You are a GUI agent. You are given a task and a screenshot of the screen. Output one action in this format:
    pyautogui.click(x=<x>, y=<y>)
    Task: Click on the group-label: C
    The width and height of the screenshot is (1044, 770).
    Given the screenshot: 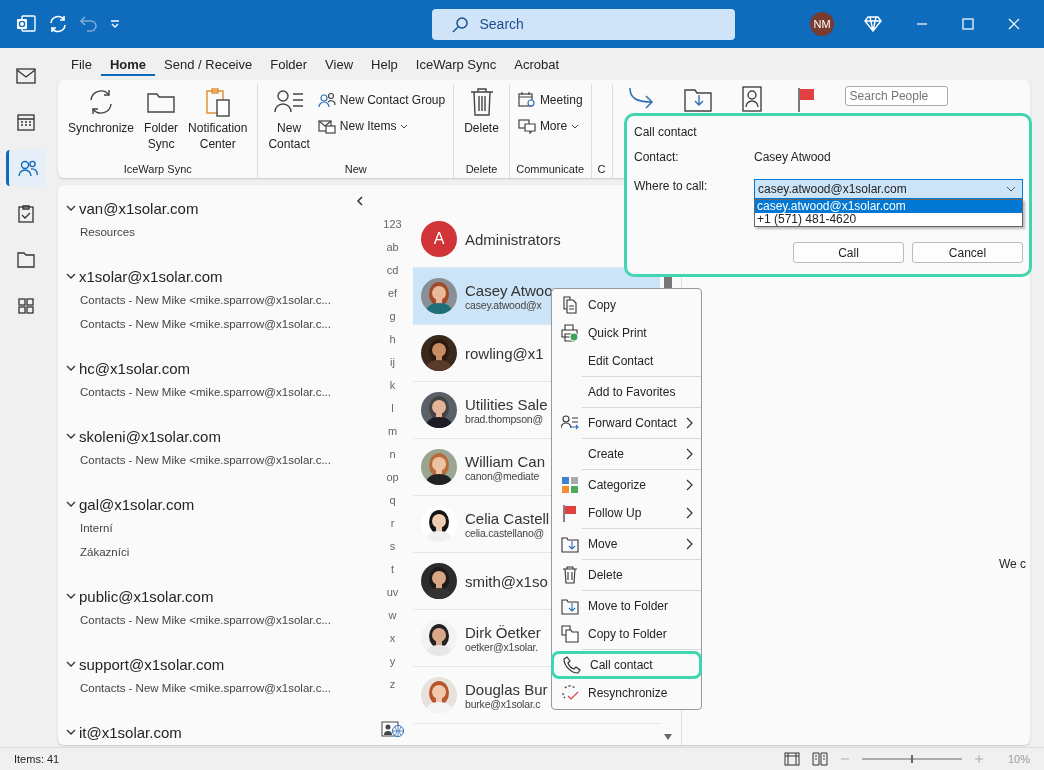 What is the action you would take?
    pyautogui.click(x=601, y=170)
    